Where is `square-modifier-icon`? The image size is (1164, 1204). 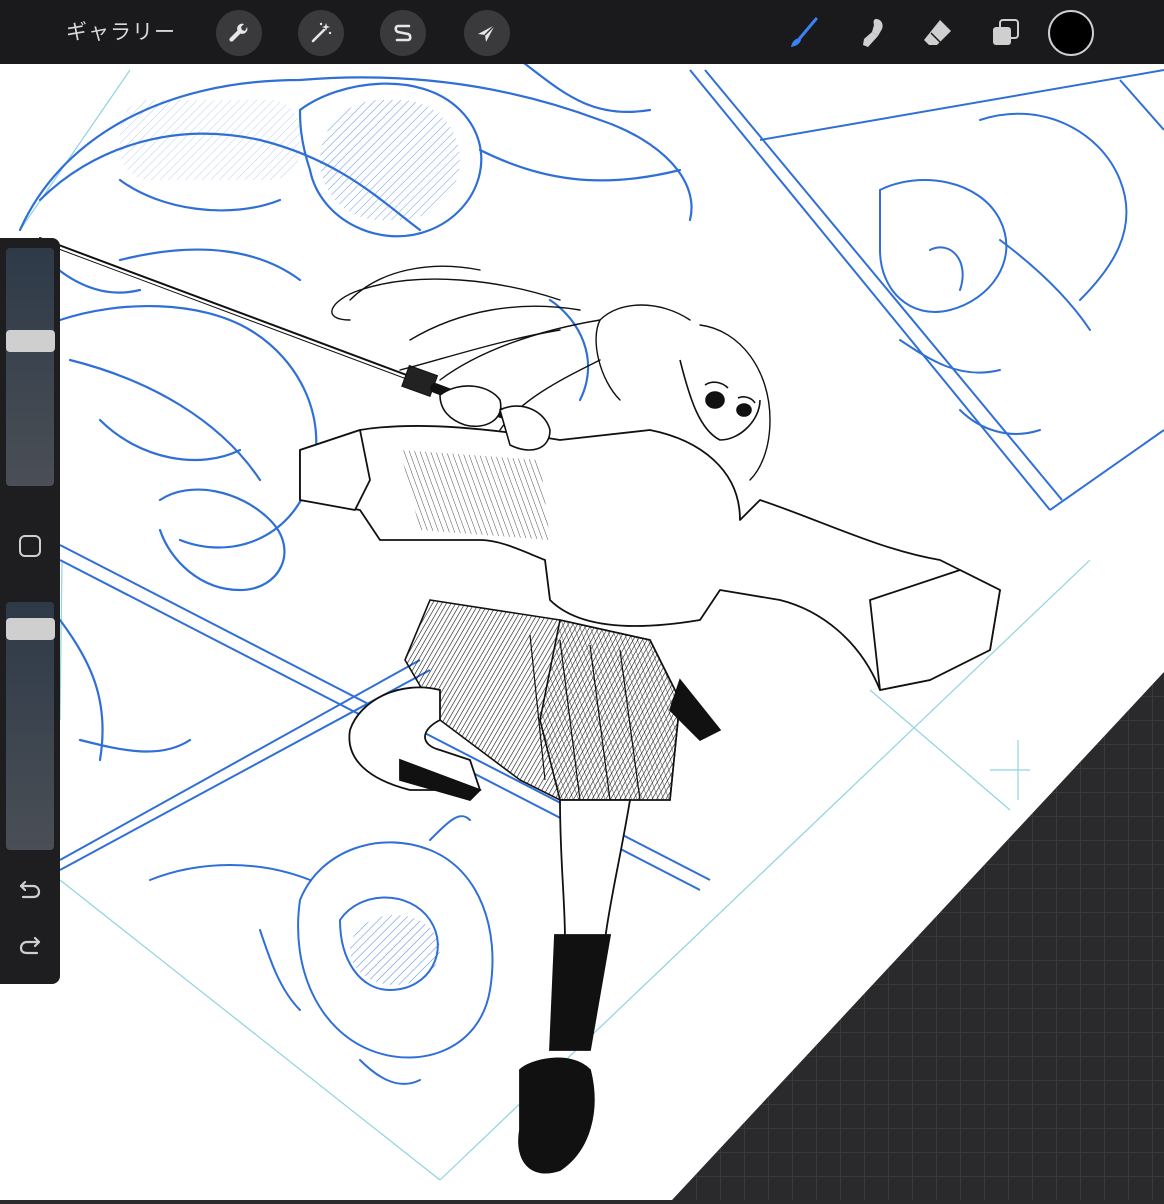
square-modifier-icon is located at coordinates (30, 546).